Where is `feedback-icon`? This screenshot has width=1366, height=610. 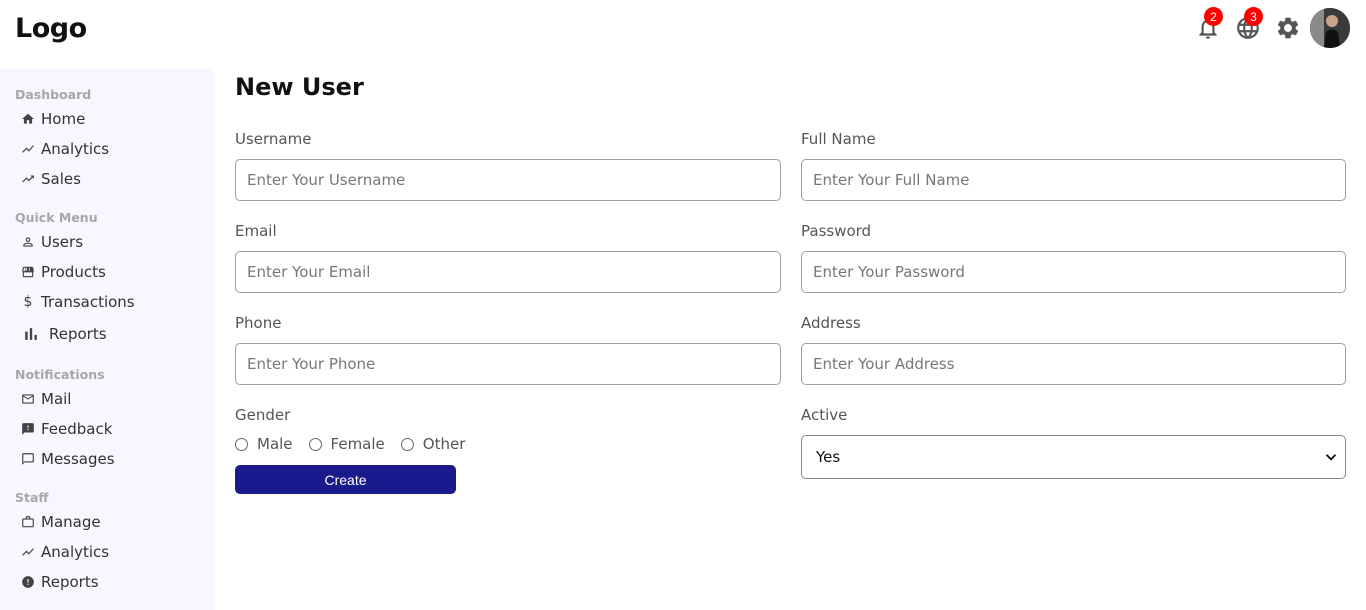
feedback-icon is located at coordinates (28, 429).